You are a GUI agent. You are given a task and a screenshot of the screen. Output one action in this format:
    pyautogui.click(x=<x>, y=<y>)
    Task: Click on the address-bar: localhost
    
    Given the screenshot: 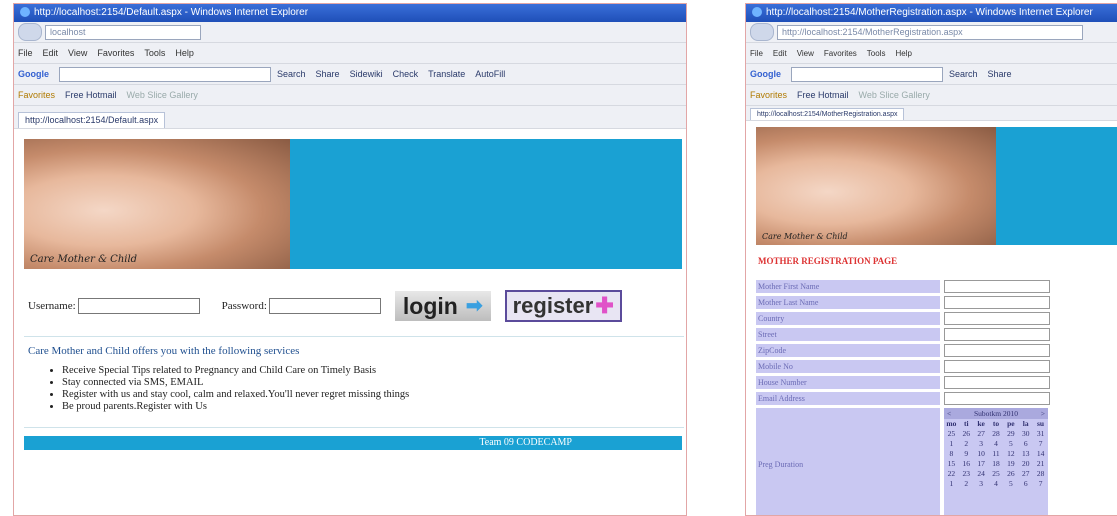 What is the action you would take?
    pyautogui.click(x=123, y=32)
    